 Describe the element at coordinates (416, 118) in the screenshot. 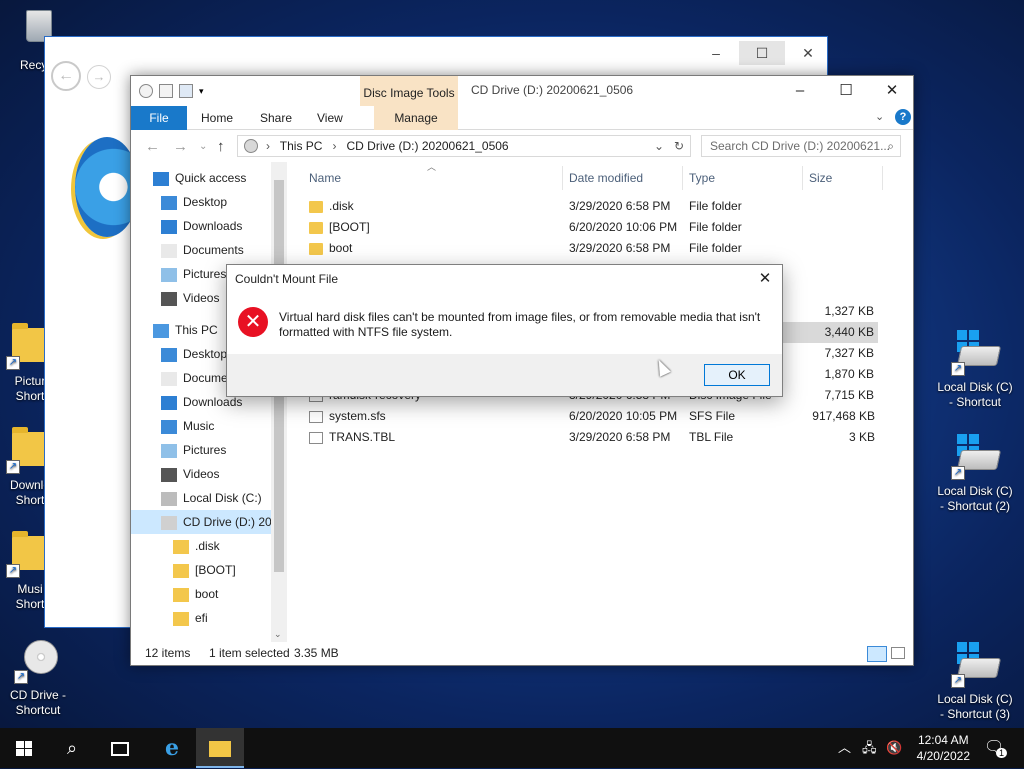

I see `tab-manage: Manage` at that location.